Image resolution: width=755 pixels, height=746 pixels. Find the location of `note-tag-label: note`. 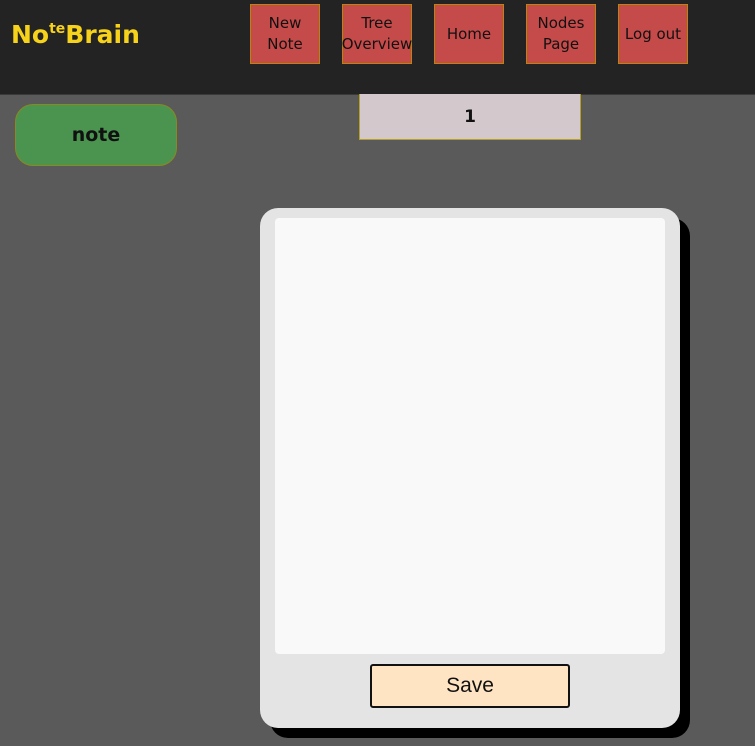

note-tag-label: note is located at coordinates (96, 135).